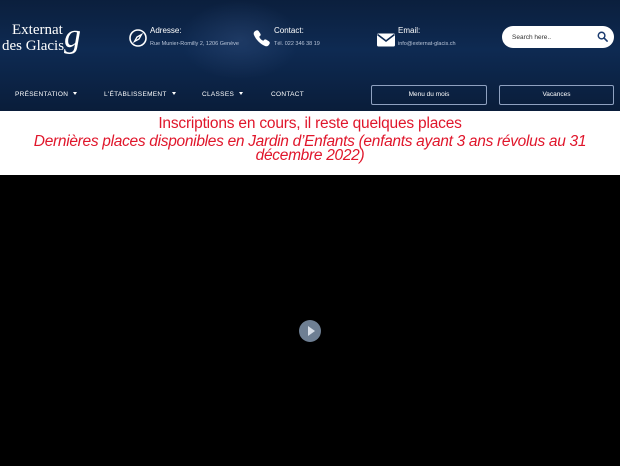 The height and width of the screenshot is (466, 620). What do you see at coordinates (72, 36) in the screenshot?
I see `logo-mark: g` at bounding box center [72, 36].